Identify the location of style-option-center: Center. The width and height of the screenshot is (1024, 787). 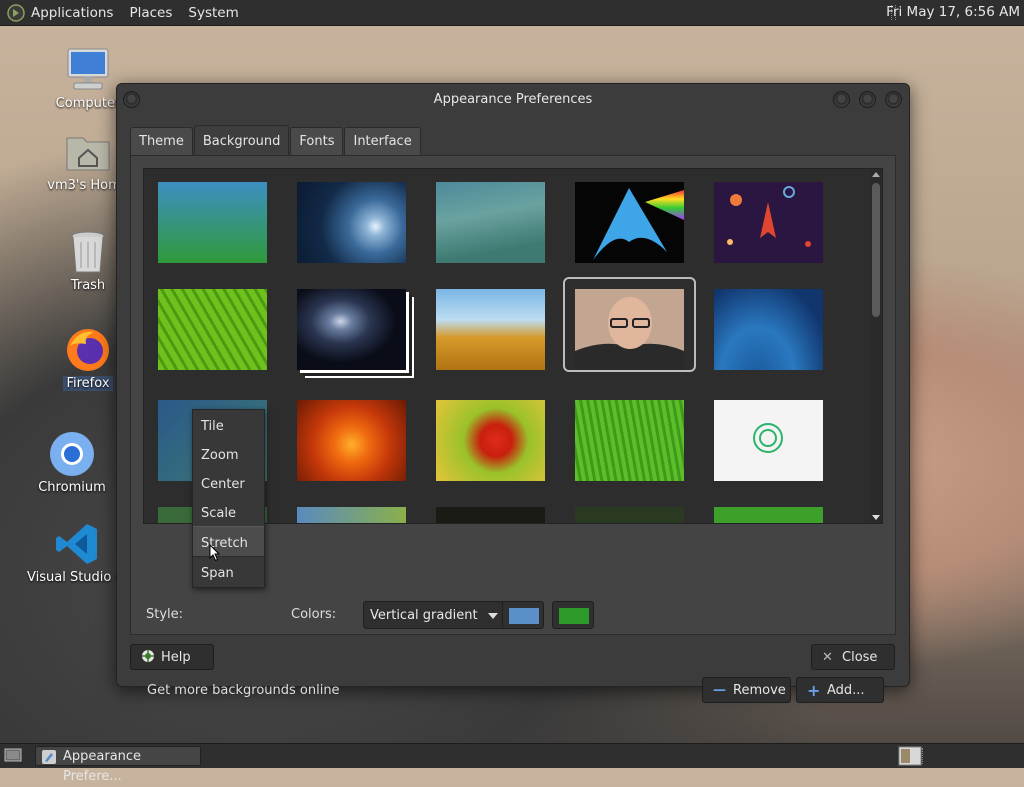
(228, 482).